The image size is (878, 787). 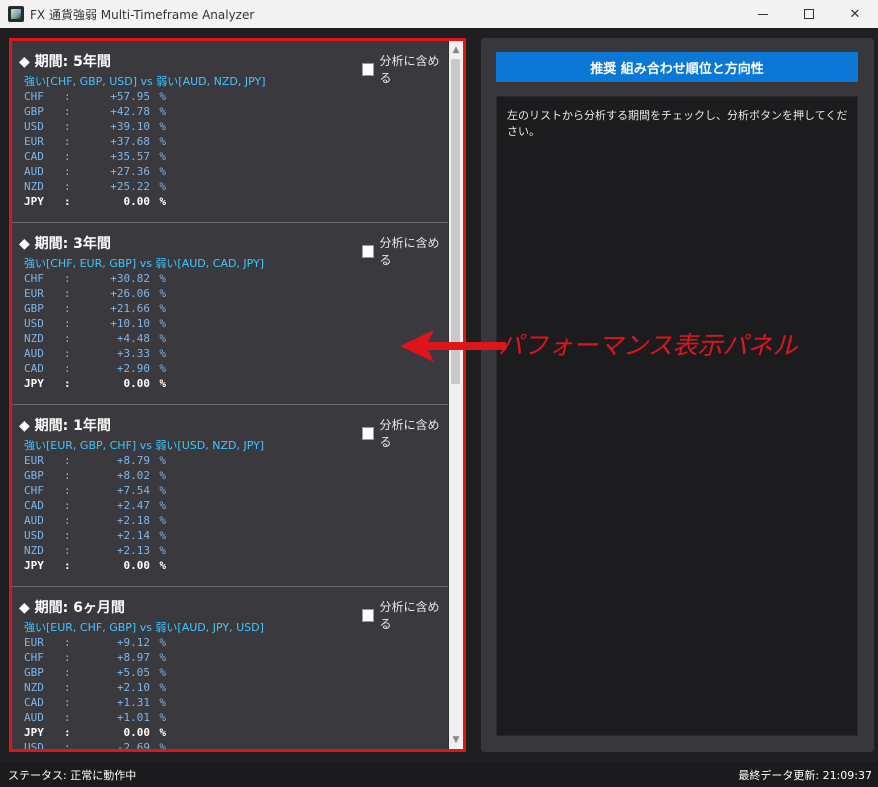 What do you see at coordinates (144, 445) in the screenshot?
I see `strength-summary: 強い[EUR, GBP, CHF] vs 弱い[USD, NZD, JPY]` at bounding box center [144, 445].